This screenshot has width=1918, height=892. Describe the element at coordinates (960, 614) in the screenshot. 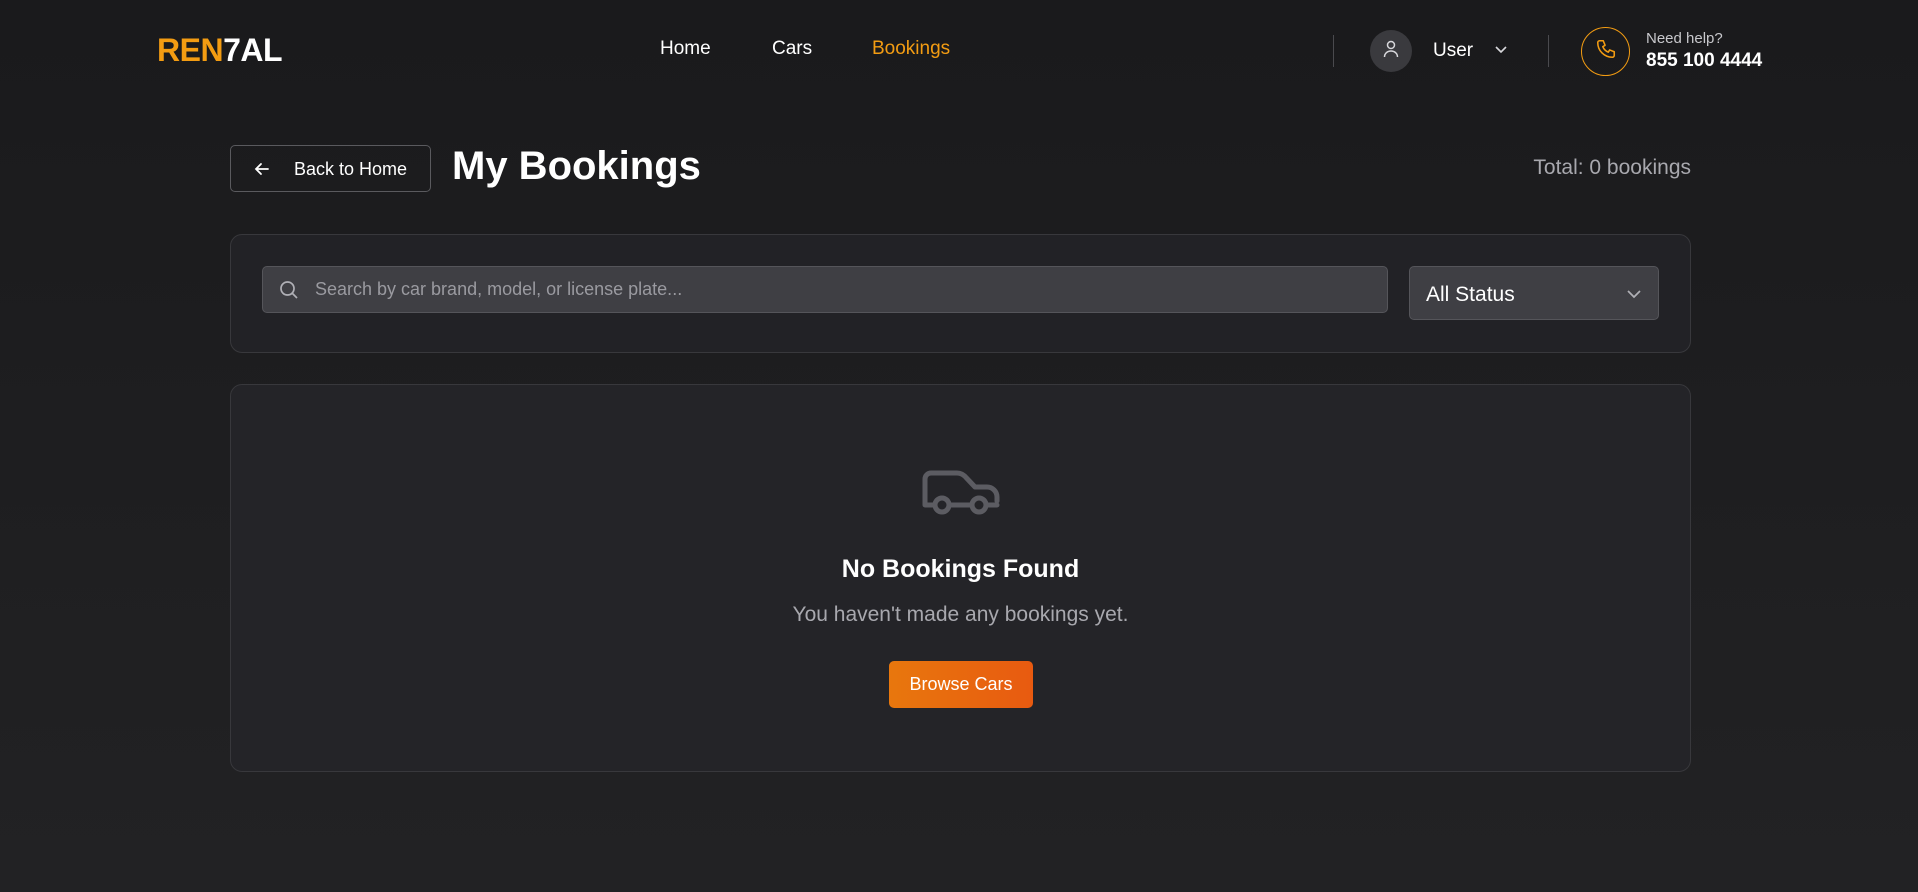

I see `empty-state-subtitle: You haven't made any bookings yet.` at that location.